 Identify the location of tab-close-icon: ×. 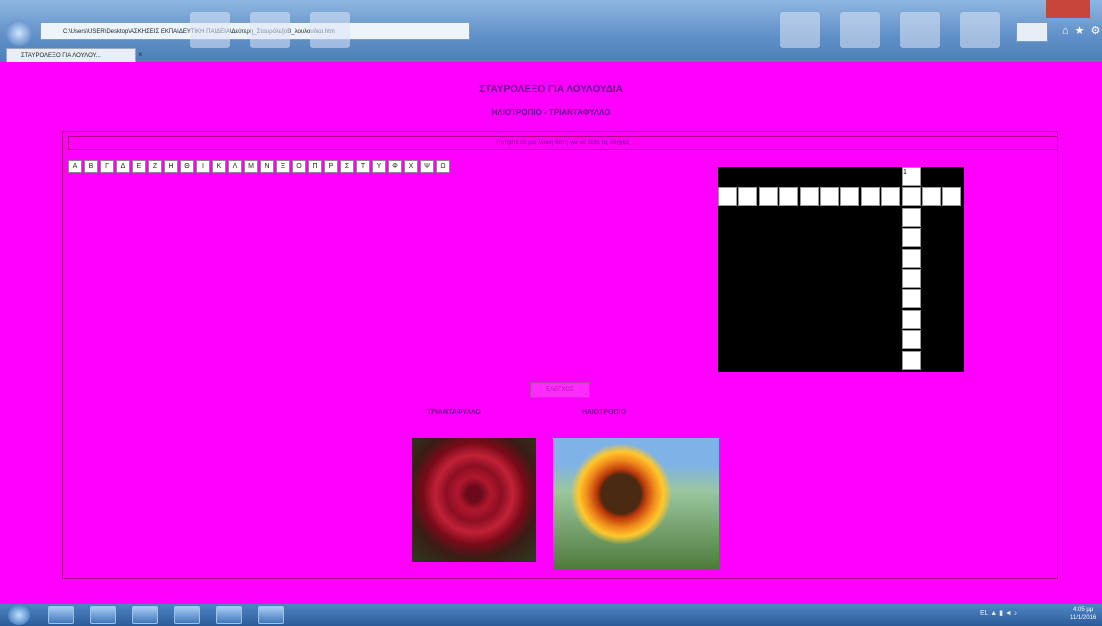
(140, 54).